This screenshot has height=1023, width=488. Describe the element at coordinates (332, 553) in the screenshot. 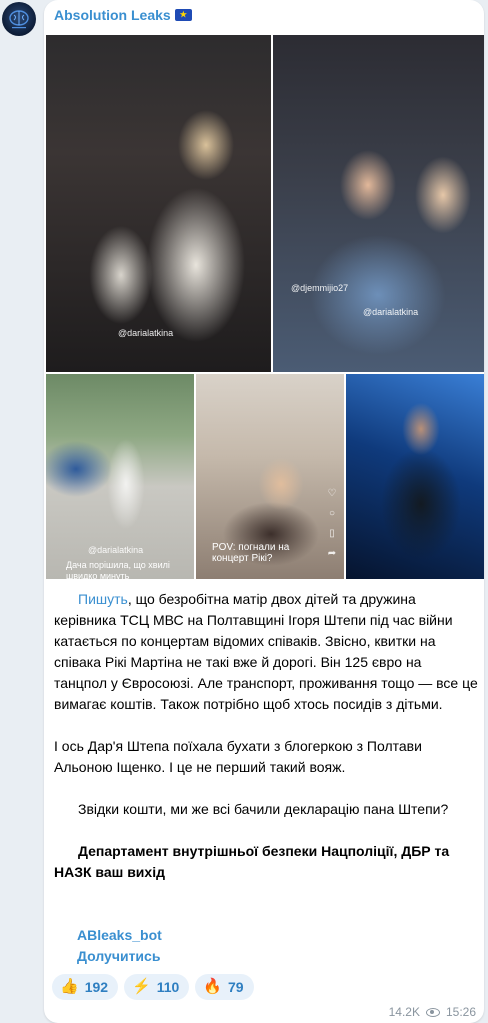

I see `share-icon: ➦` at that location.